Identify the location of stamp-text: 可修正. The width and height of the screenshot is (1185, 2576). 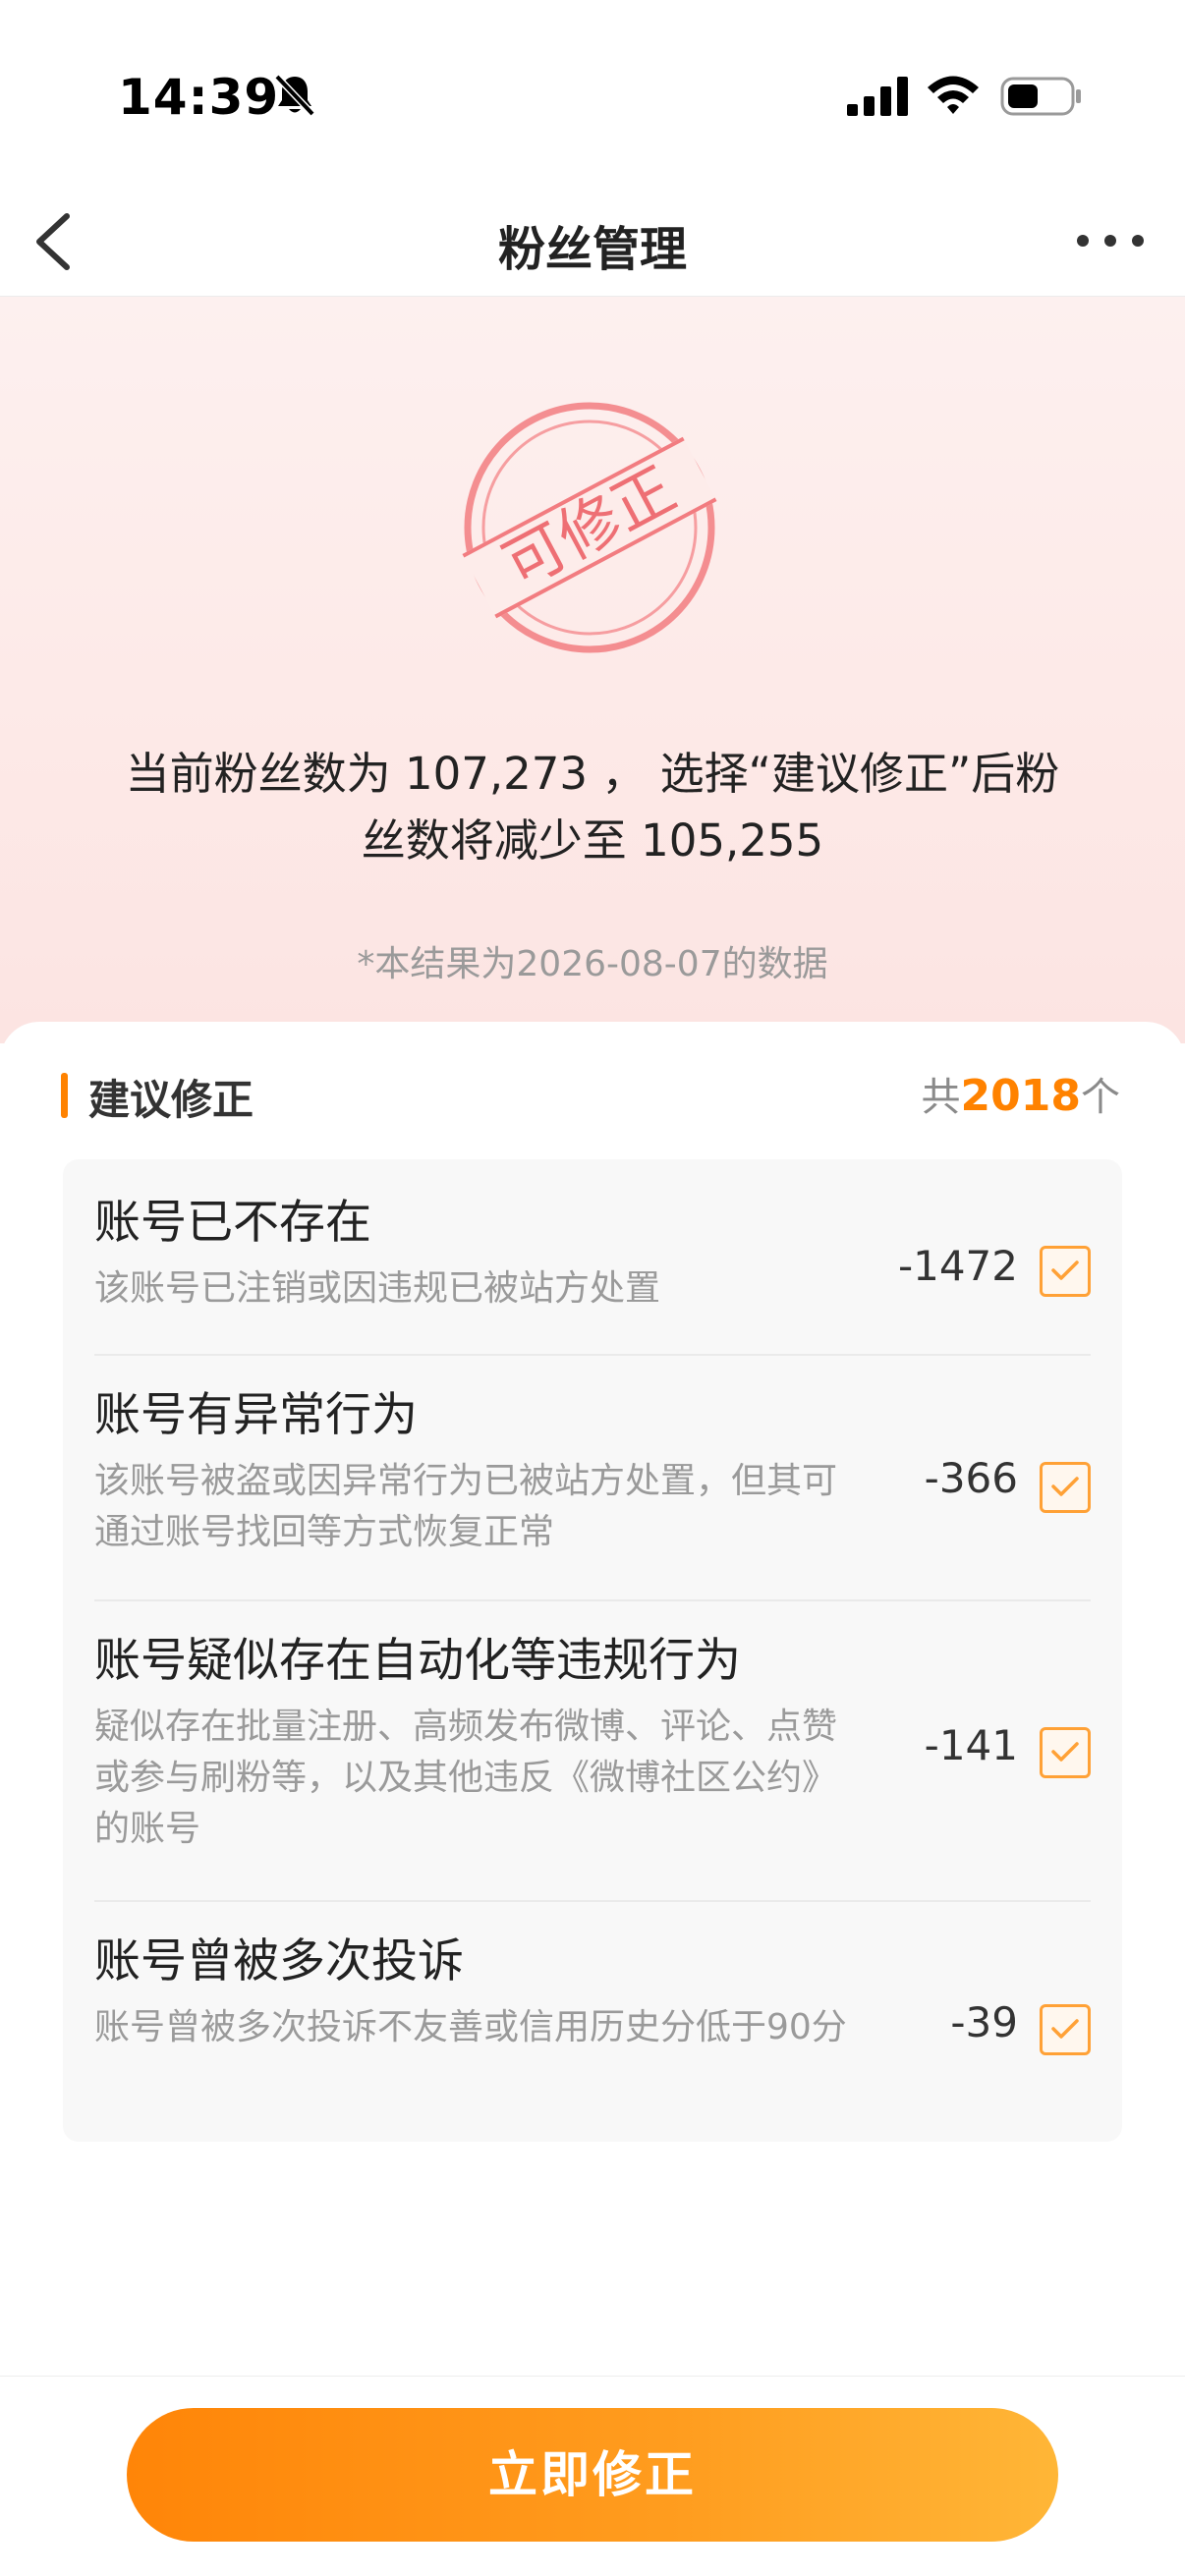
(590, 527).